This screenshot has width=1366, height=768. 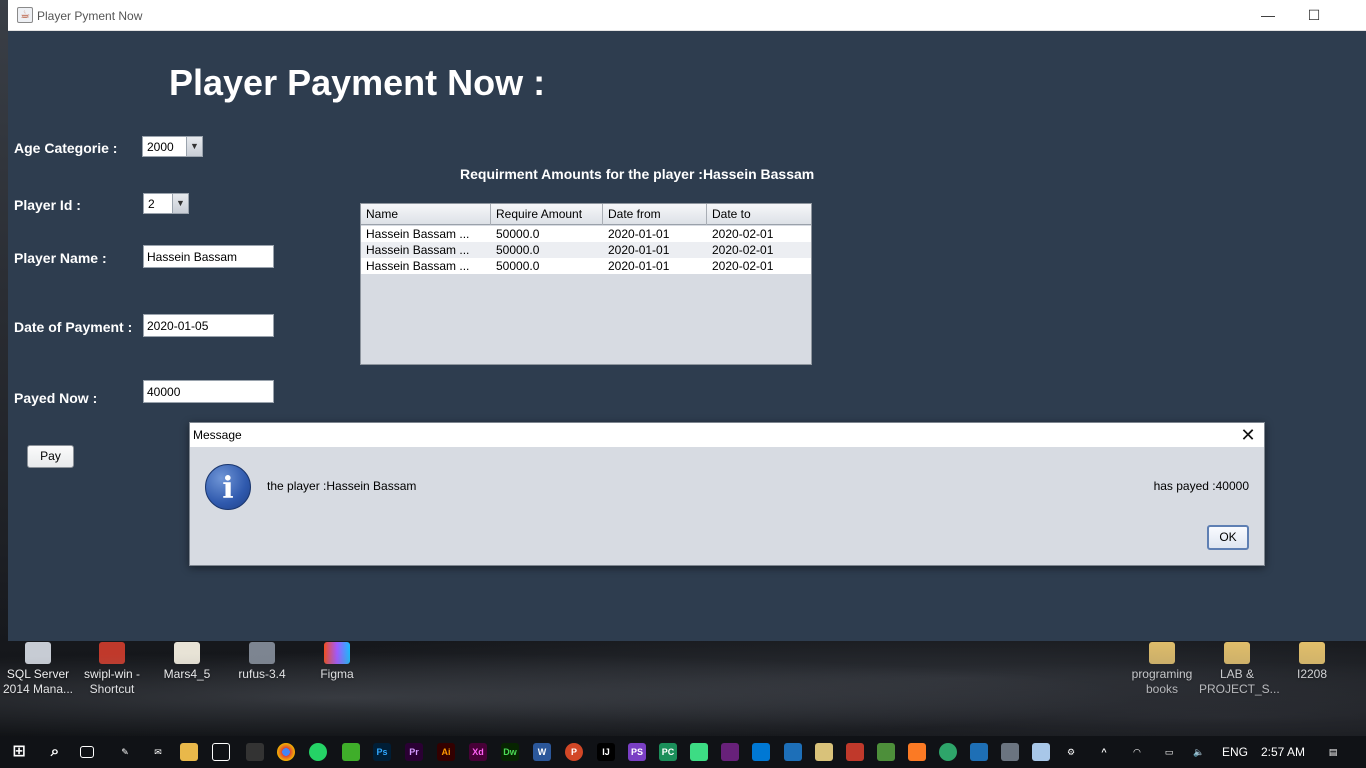 I want to click on column-header-name: Name, so click(x=426, y=214).